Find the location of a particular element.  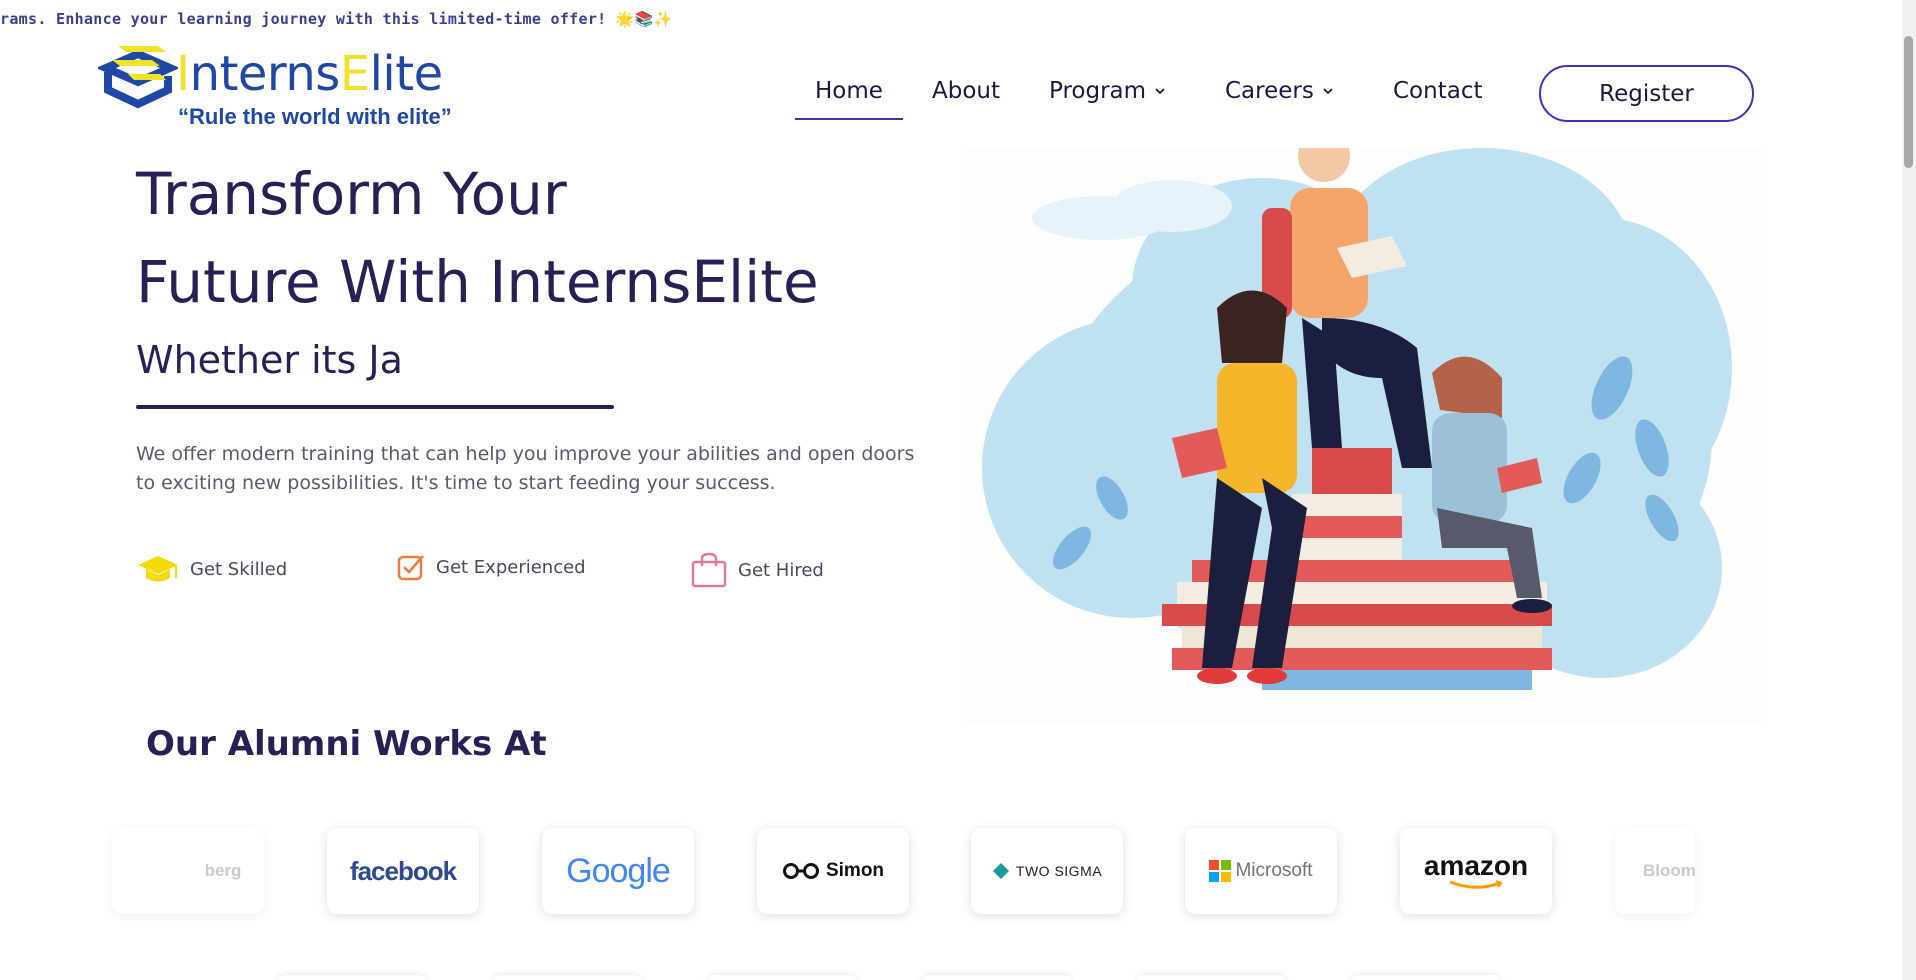

company-logo-card: Microsoft is located at coordinates (1261, 871).